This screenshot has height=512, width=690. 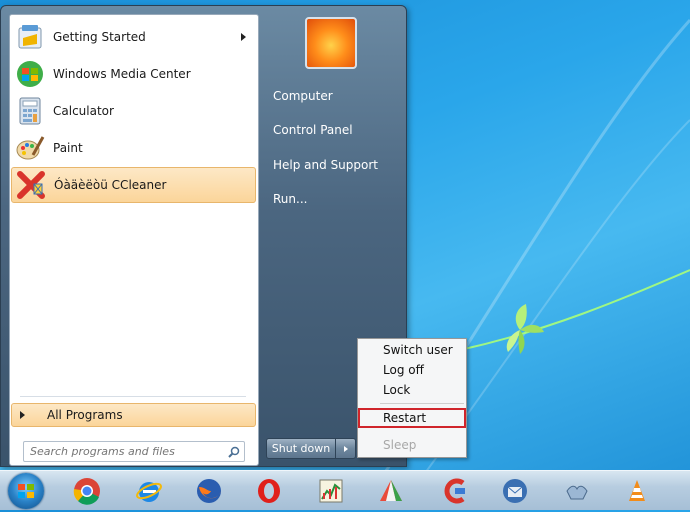 What do you see at coordinates (133, 415) in the screenshot?
I see `all-programs-button: All Programs` at bounding box center [133, 415].